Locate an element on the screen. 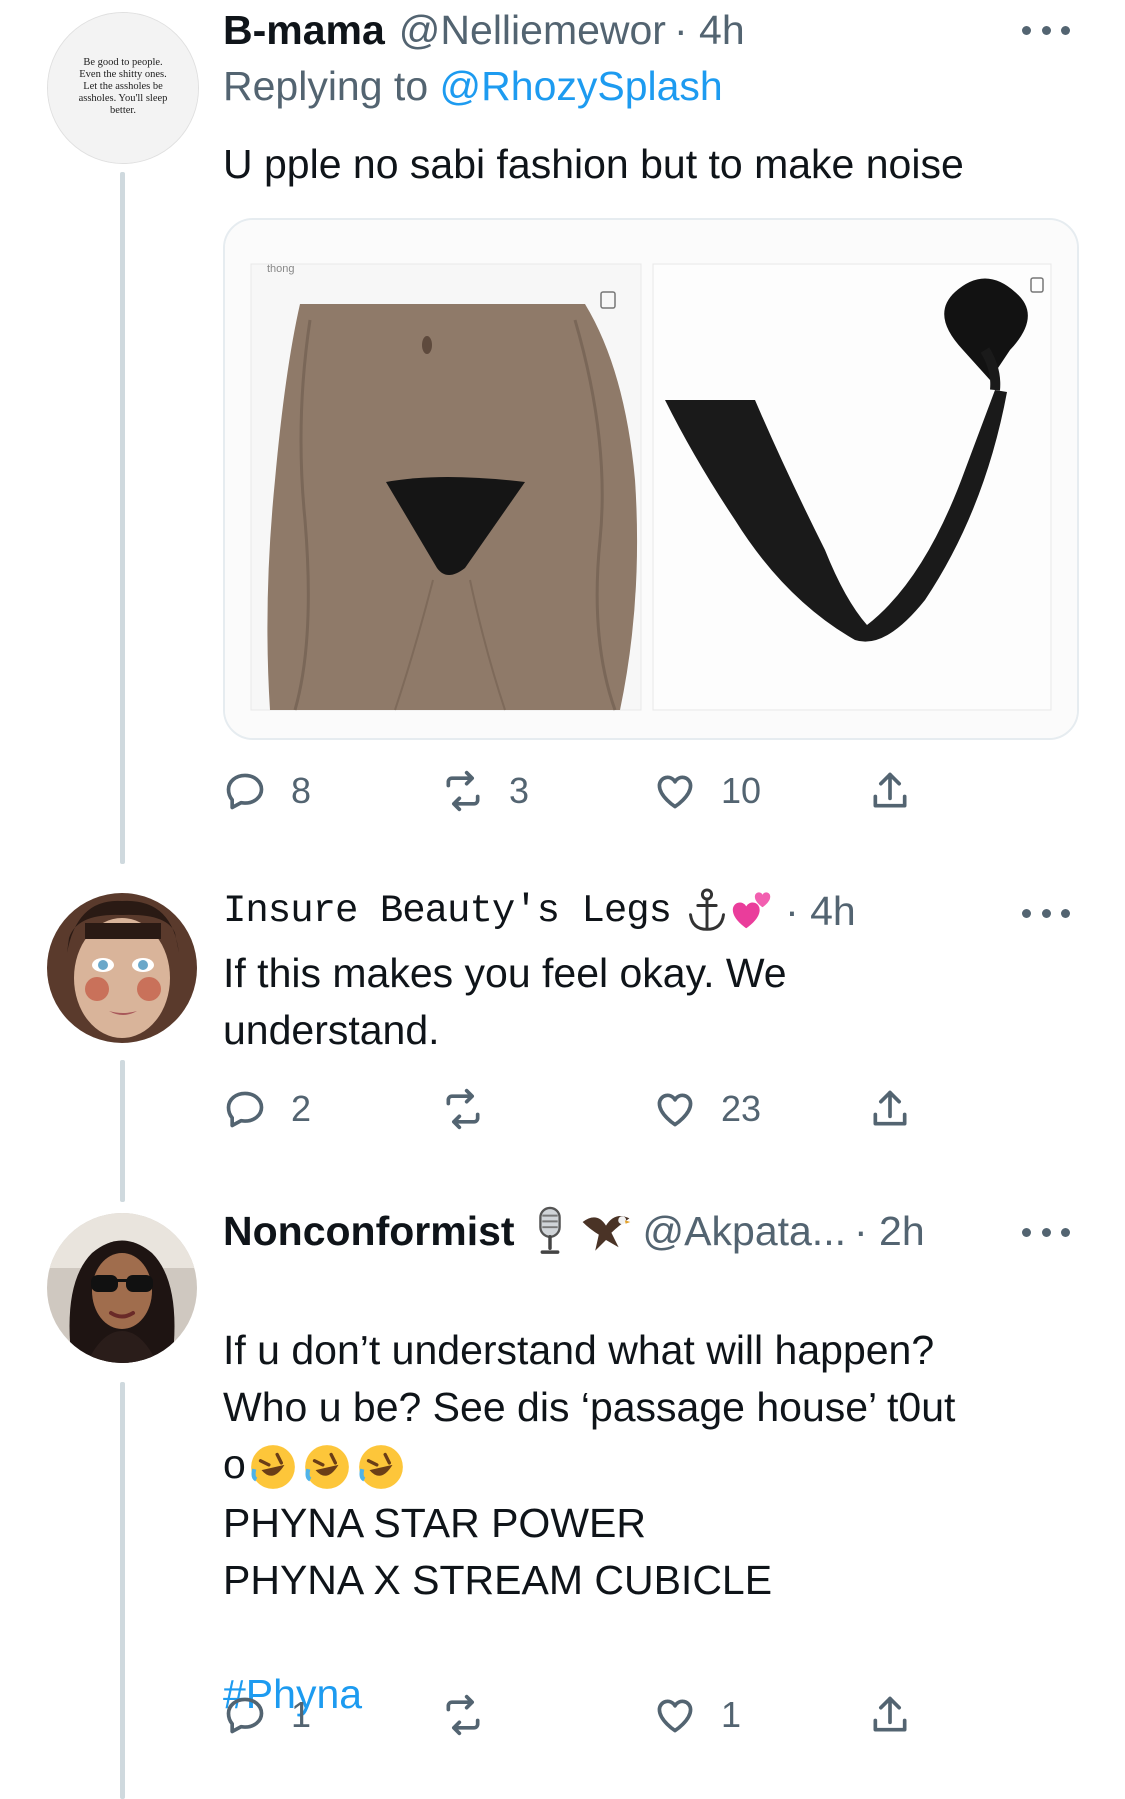  like-count: 10 is located at coordinates (741, 790).